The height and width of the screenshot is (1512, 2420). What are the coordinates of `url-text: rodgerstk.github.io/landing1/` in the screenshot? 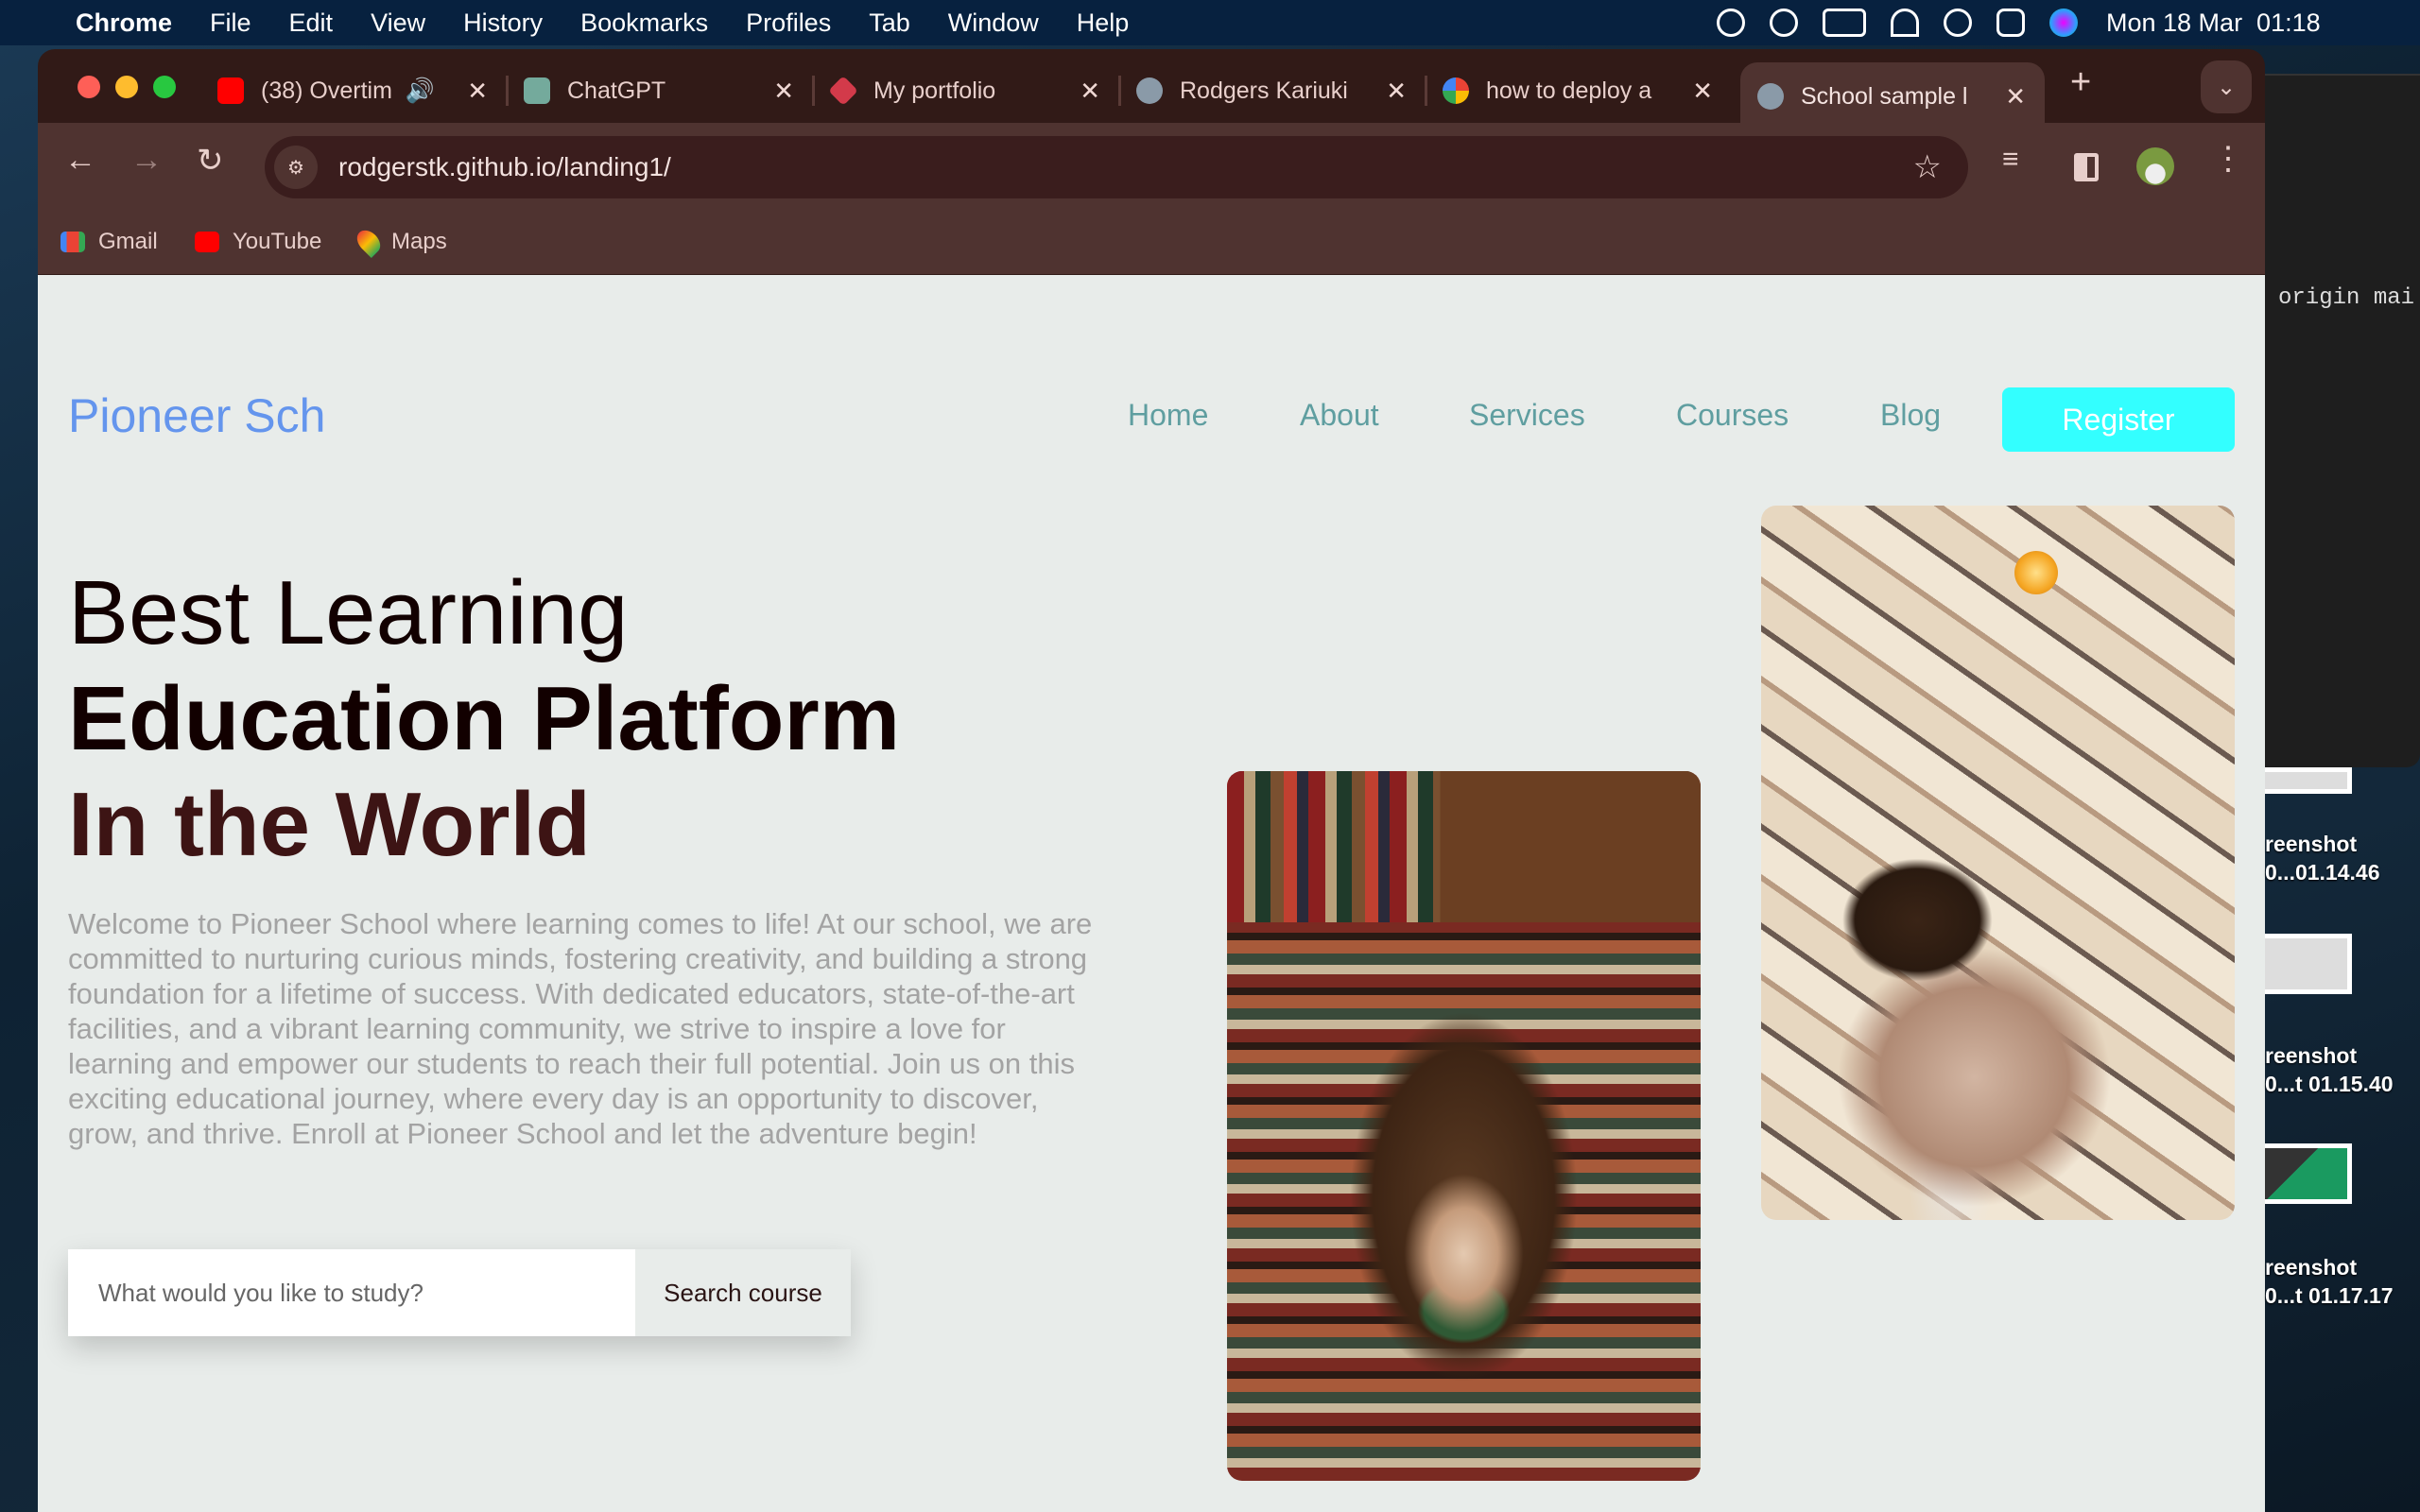 It's located at (504, 167).